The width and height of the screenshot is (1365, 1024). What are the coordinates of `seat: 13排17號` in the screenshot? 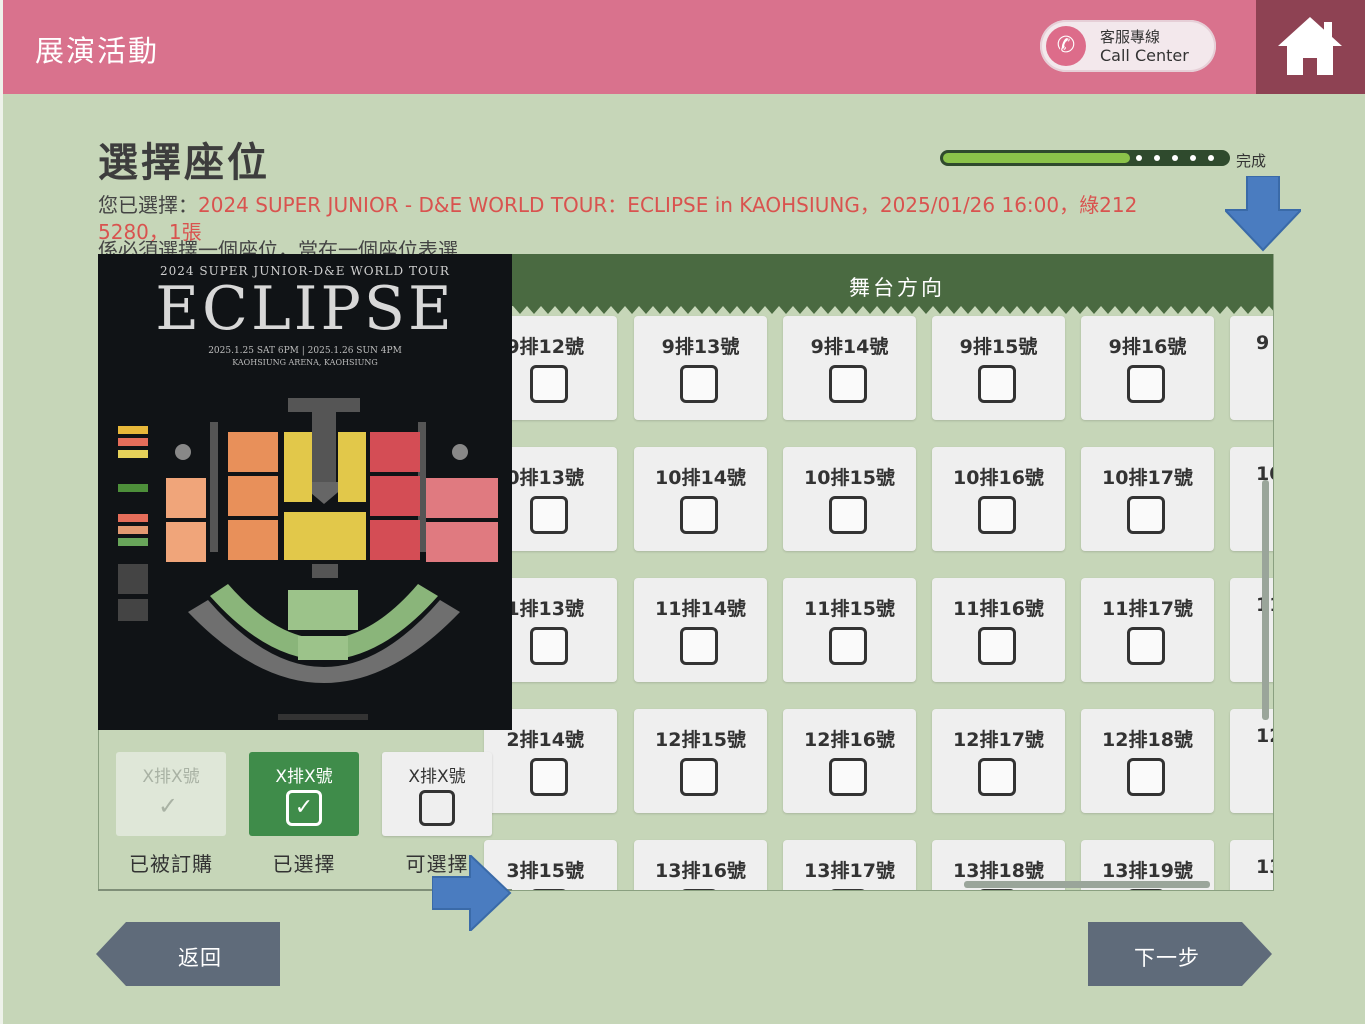 It's located at (849, 865).